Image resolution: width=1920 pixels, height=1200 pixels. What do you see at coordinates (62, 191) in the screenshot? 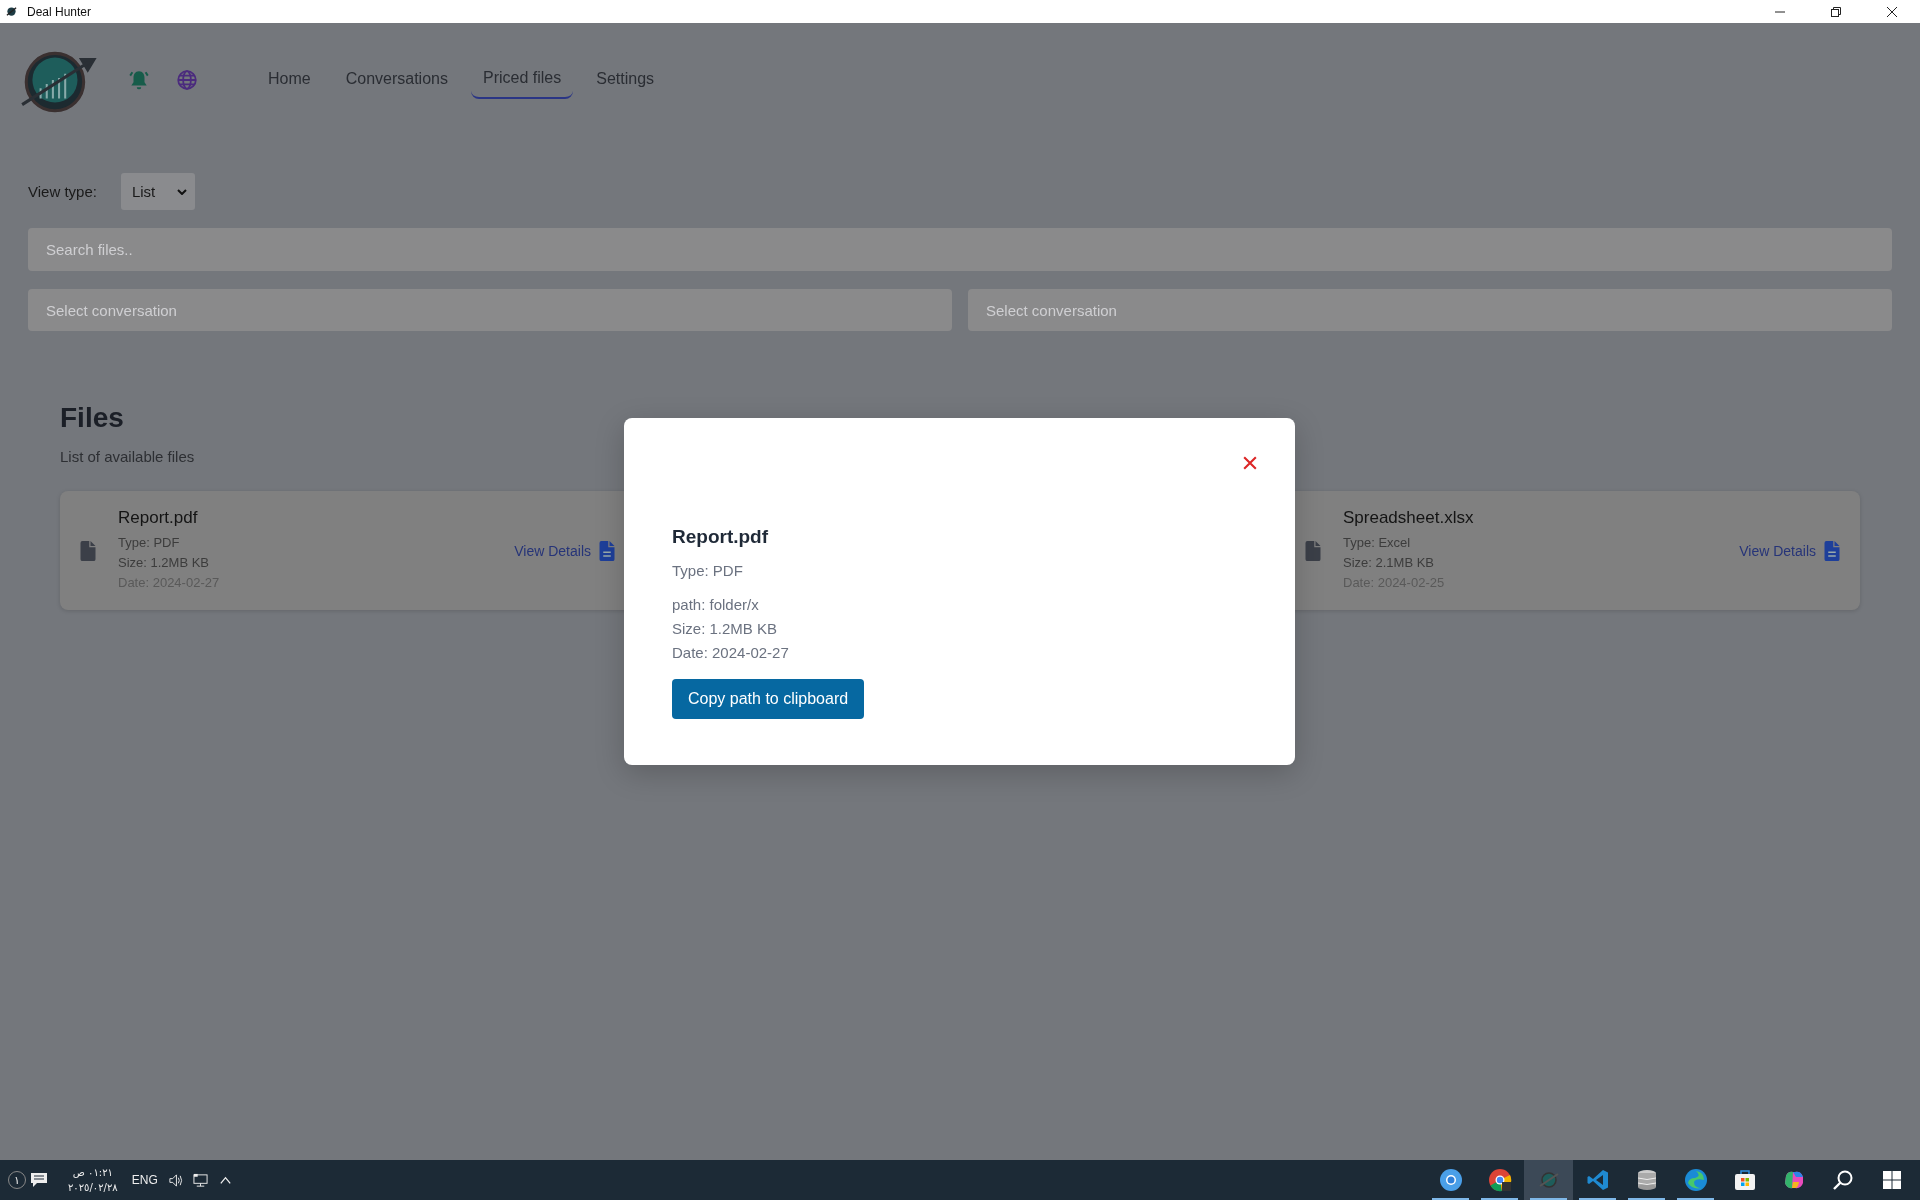
I see `view-type-label: View type:` at bounding box center [62, 191].